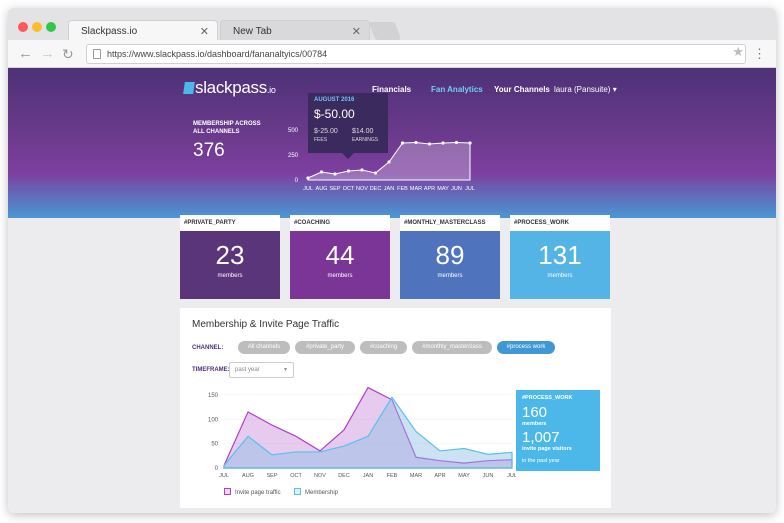 The width and height of the screenshot is (784, 523). Describe the element at coordinates (541, 461) in the screenshot. I see `summary-period: in the past year` at that location.